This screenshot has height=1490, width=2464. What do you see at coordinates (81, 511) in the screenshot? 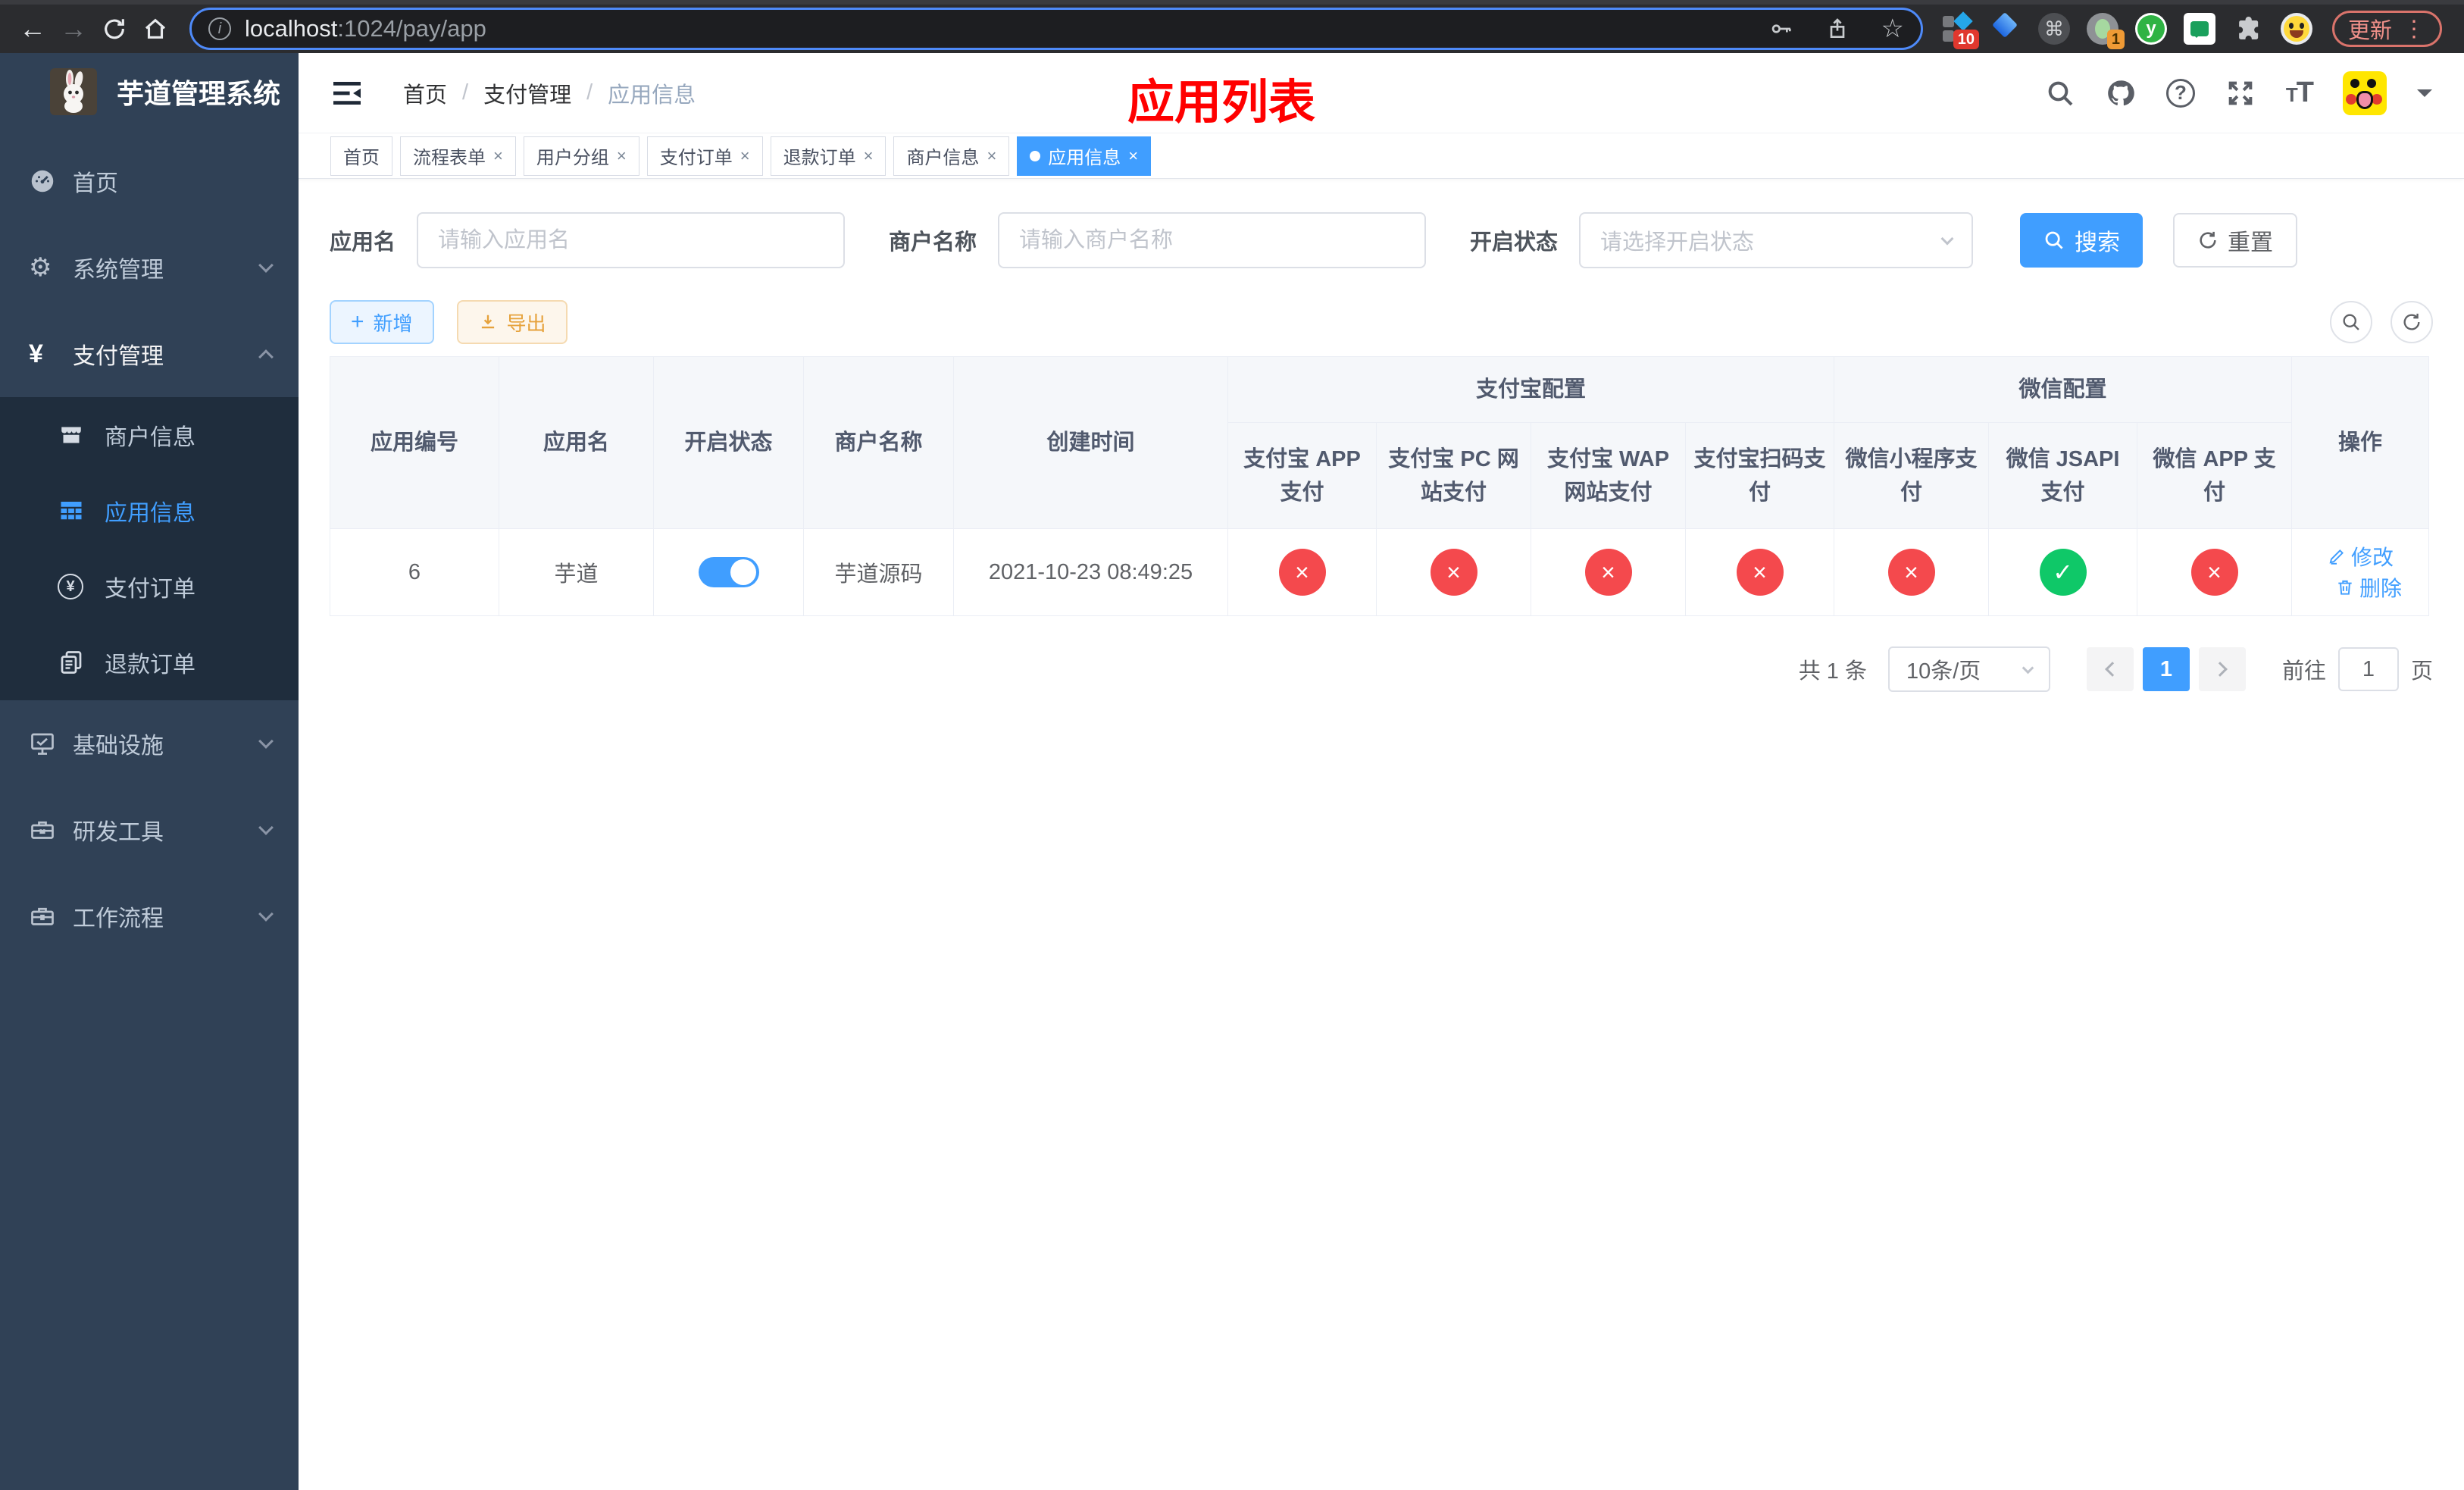
I see `table-grid-icon` at bounding box center [81, 511].